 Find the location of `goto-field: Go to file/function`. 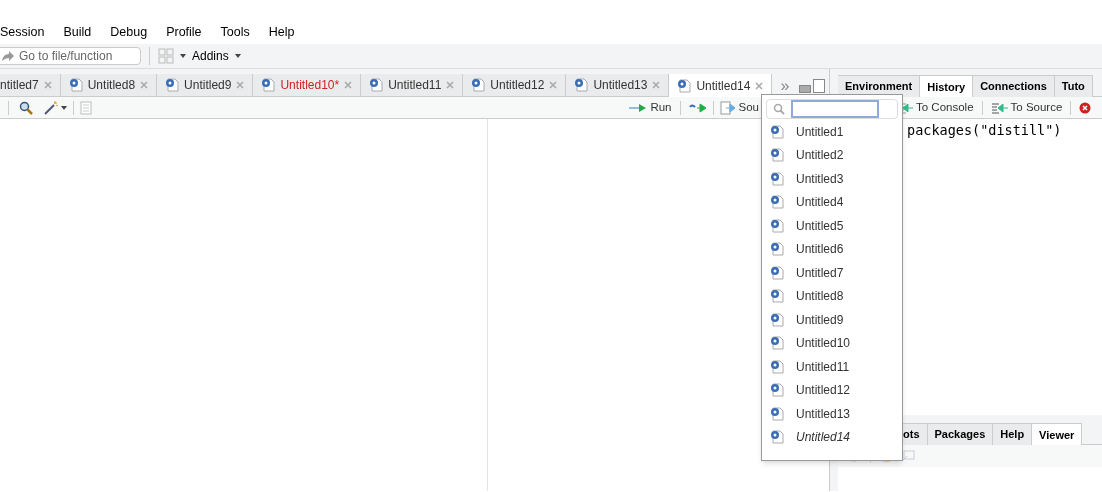

goto-field: Go to file/function is located at coordinates (70, 56).